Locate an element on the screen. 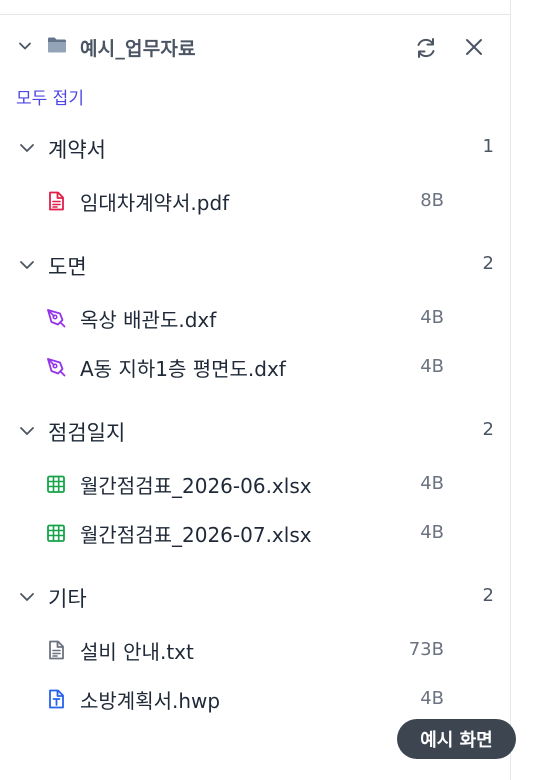 The height and width of the screenshot is (780, 536). file-item: 옥상 배관도.dxf 4B is located at coordinates (255, 318).